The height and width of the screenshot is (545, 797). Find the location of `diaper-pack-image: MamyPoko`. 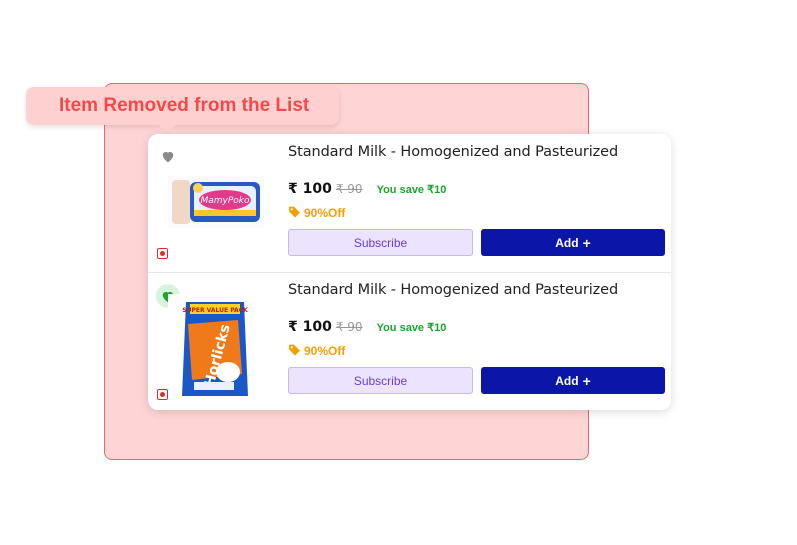

diaper-pack-image: MamyPoko is located at coordinates (216, 202).